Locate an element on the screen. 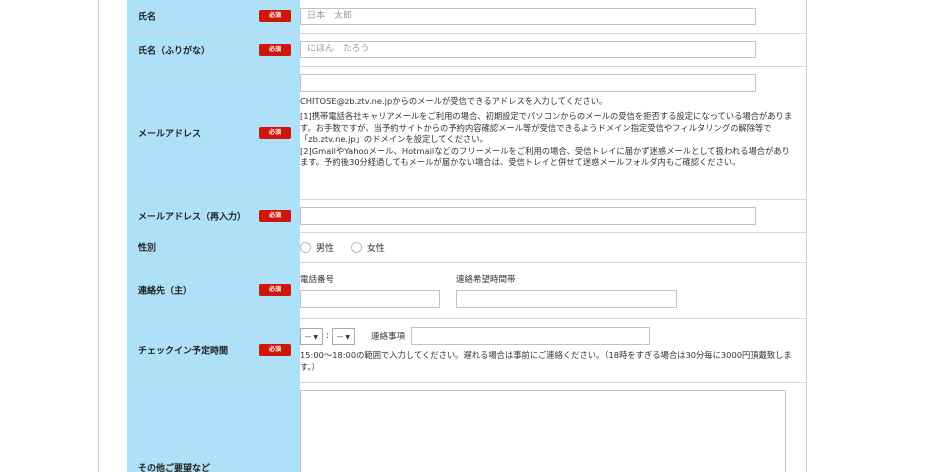 This screenshot has height=472, width=950. checkin-minute-value: -- is located at coordinates (340, 336).